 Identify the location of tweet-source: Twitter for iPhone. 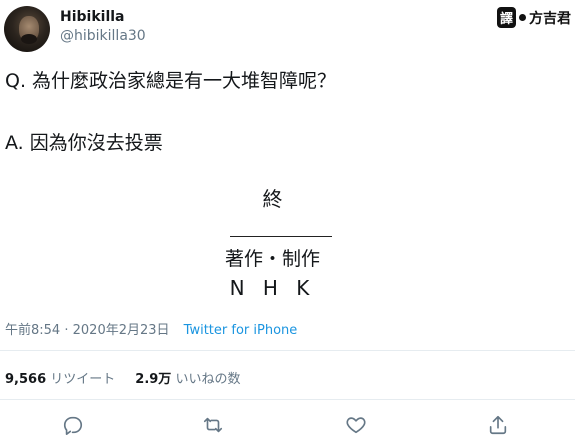
(241, 330).